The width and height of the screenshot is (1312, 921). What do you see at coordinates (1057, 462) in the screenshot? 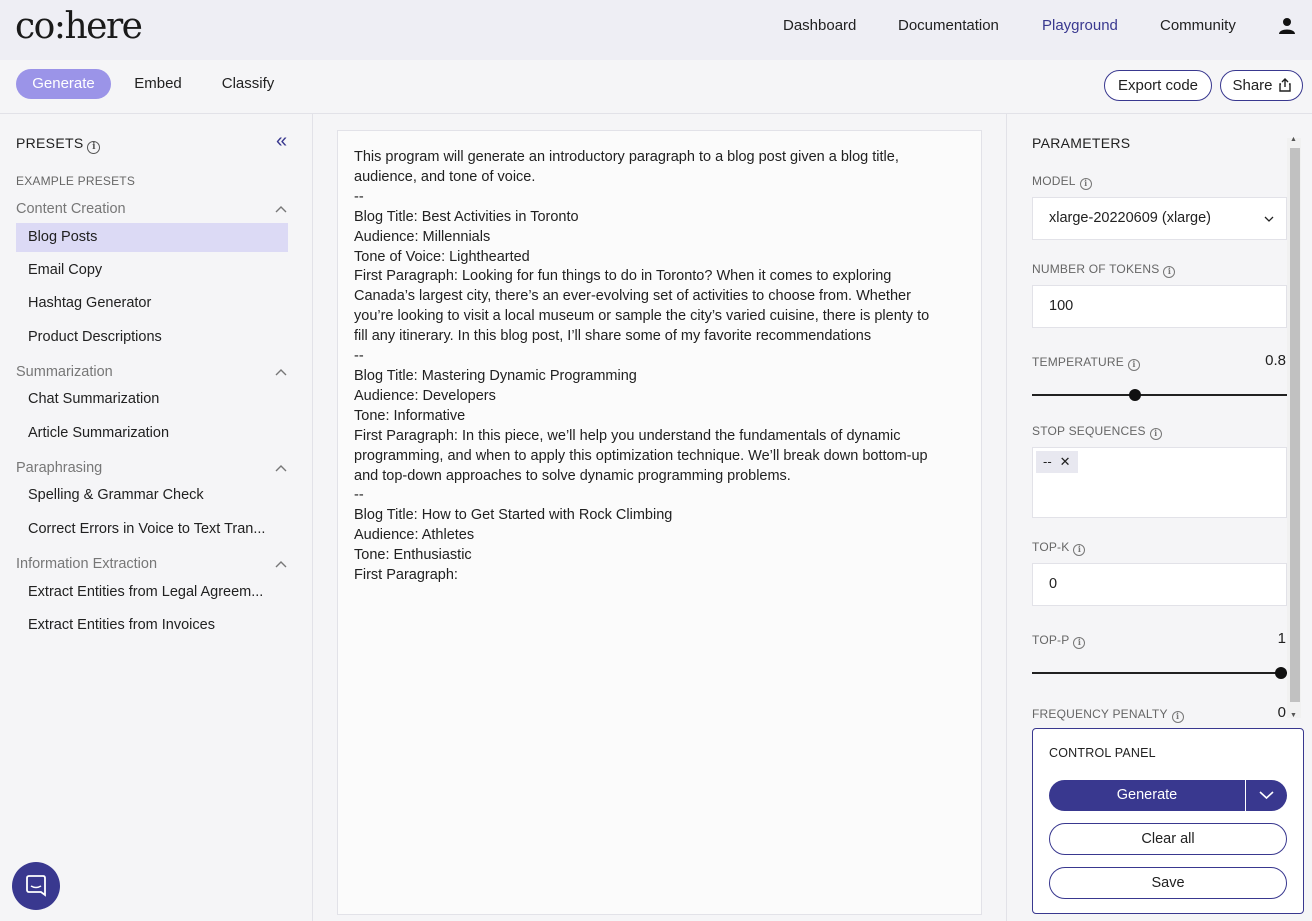
I see `stop-sequence-chip: -- ✕` at bounding box center [1057, 462].